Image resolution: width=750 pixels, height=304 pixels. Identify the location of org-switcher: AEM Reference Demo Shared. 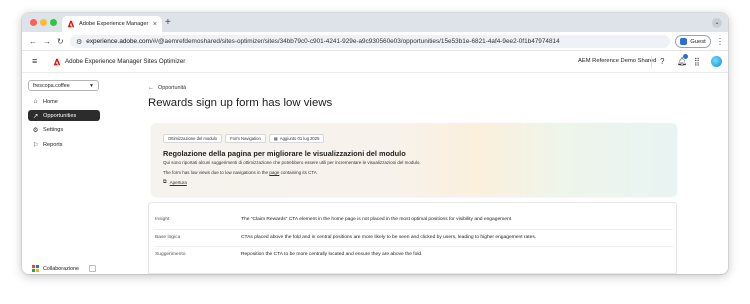
(617, 61).